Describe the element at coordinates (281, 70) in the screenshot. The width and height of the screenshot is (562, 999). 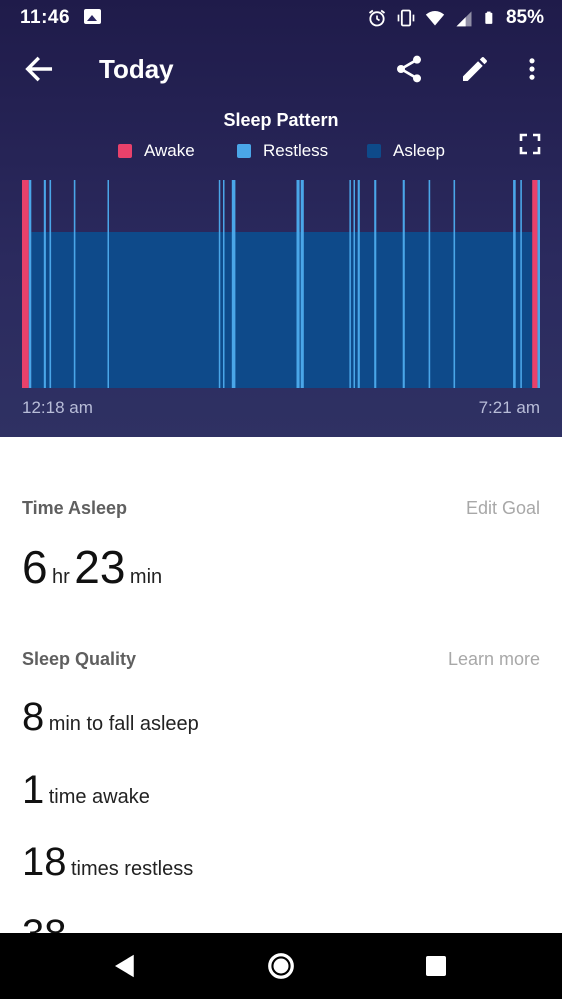
I see `app-bar: Today` at that location.